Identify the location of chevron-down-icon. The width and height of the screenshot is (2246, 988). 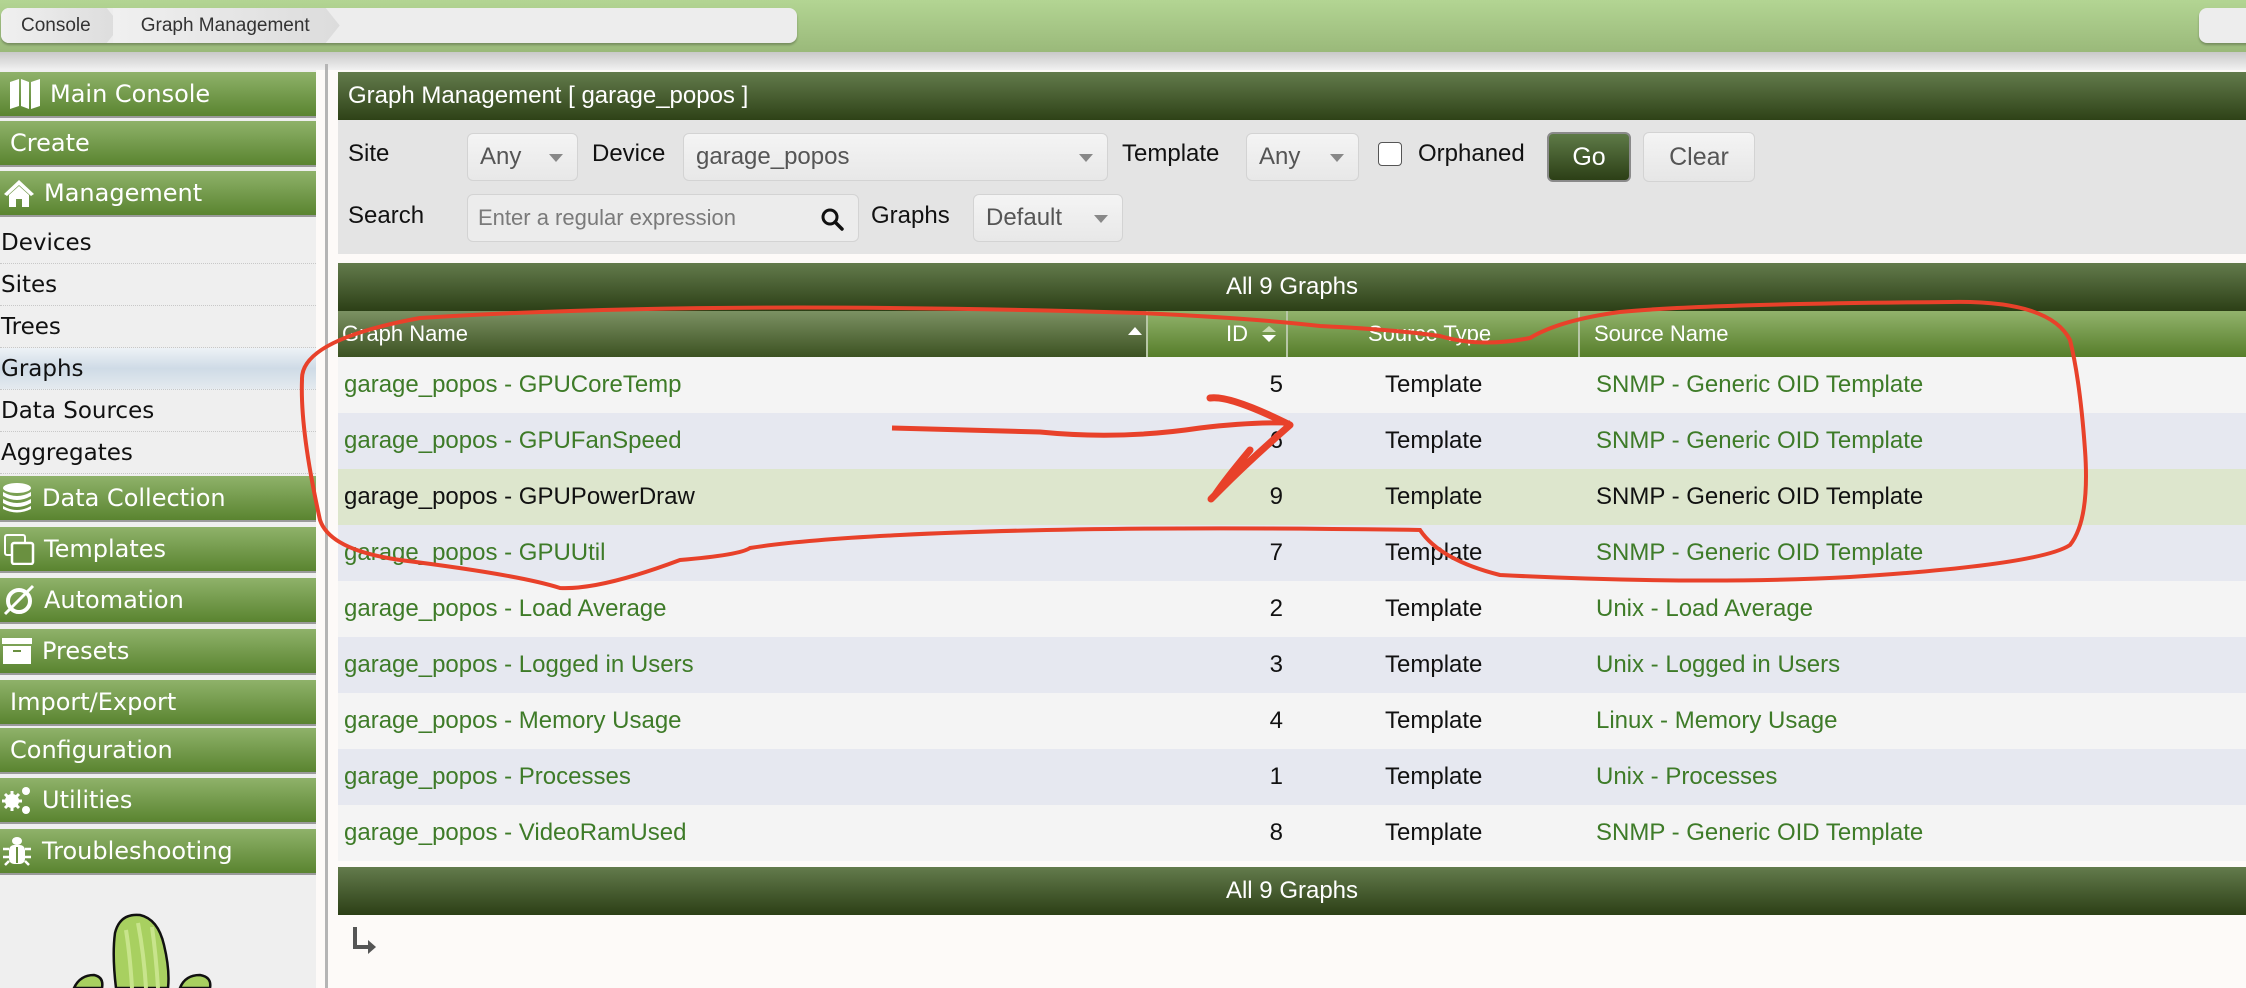
(1086, 158).